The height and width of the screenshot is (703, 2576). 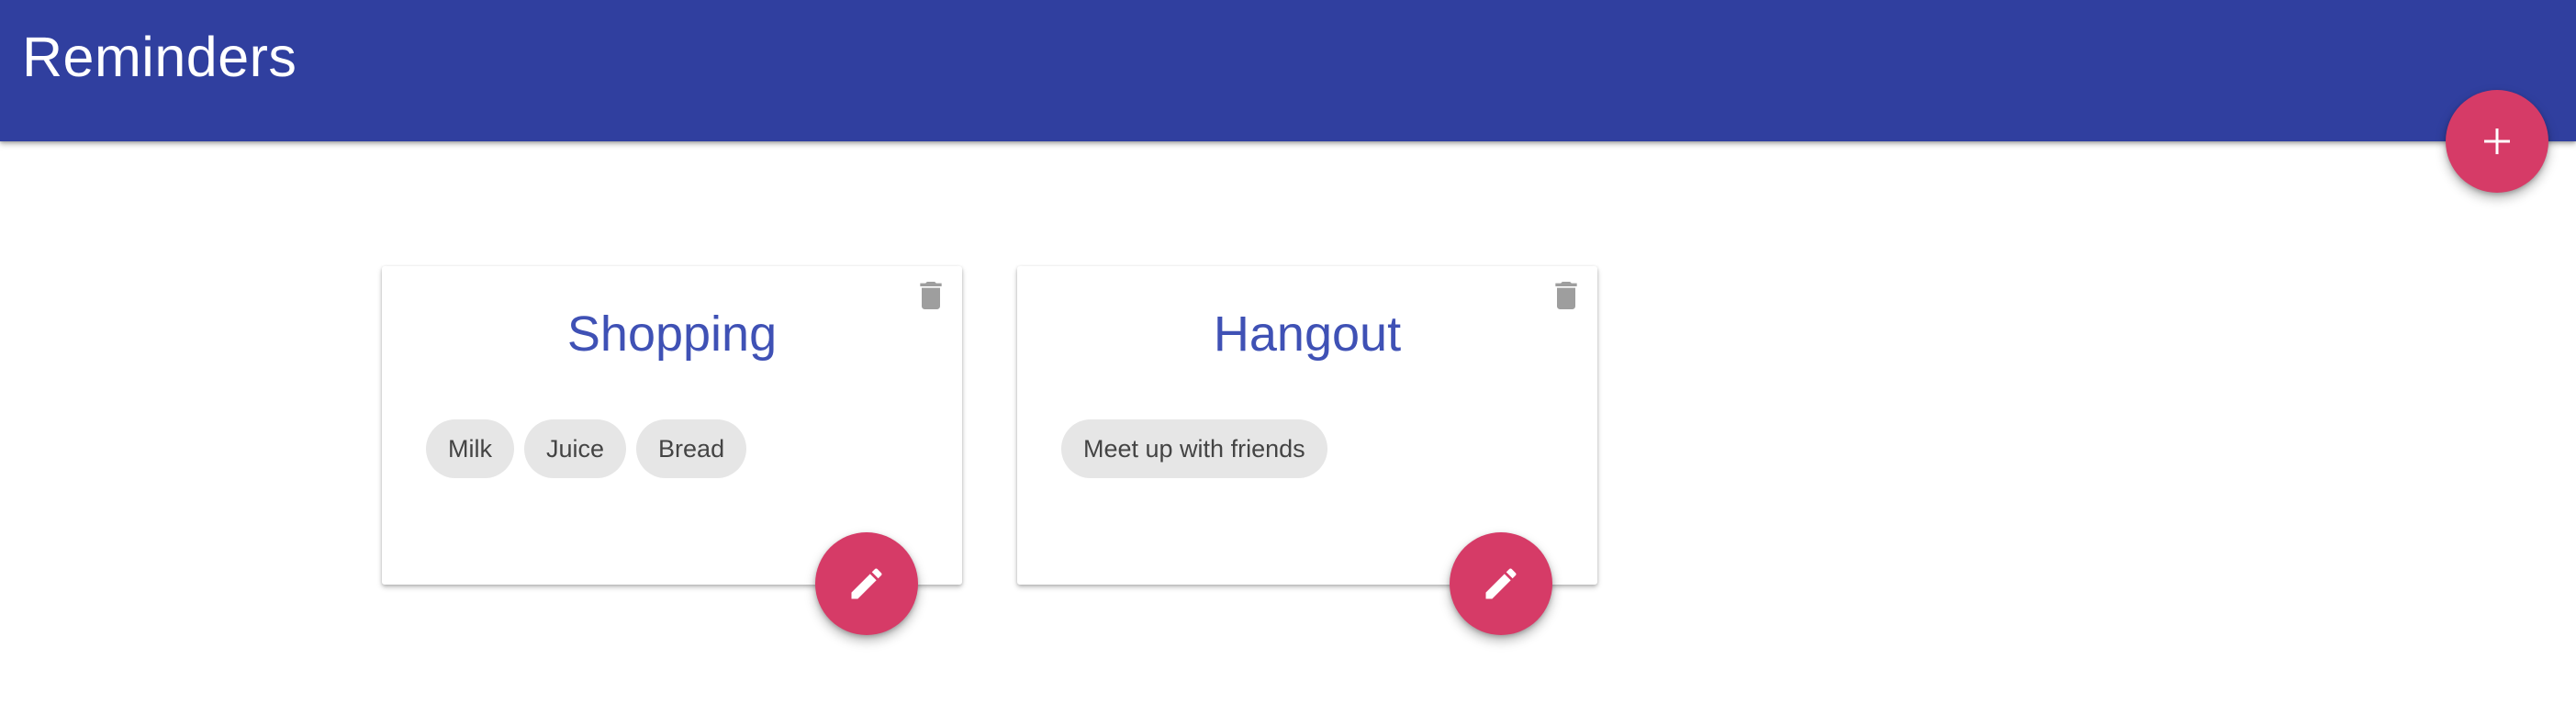 I want to click on card-title: Hangout, so click(x=1307, y=334).